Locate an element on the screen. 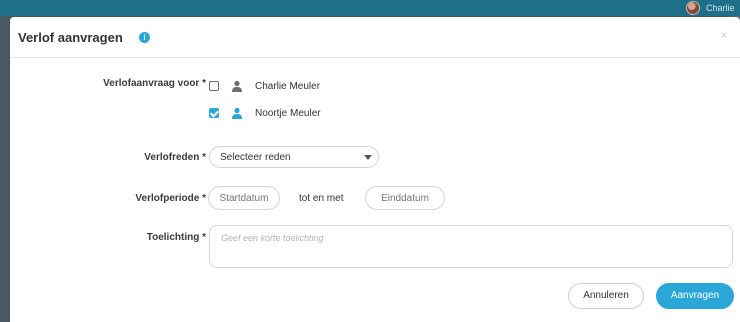 Image resolution: width=740 pixels, height=322 pixels. end-date-input is located at coordinates (405, 198).